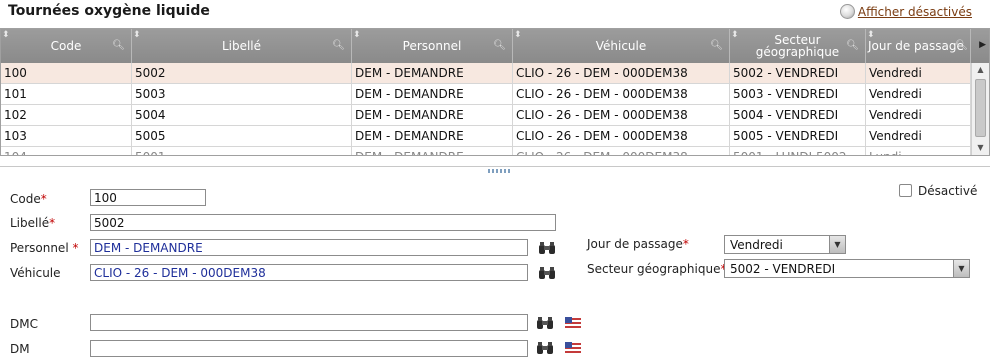 This screenshot has width=998, height=360. Describe the element at coordinates (66, 136) in the screenshot. I see `cell-code: 103` at that location.